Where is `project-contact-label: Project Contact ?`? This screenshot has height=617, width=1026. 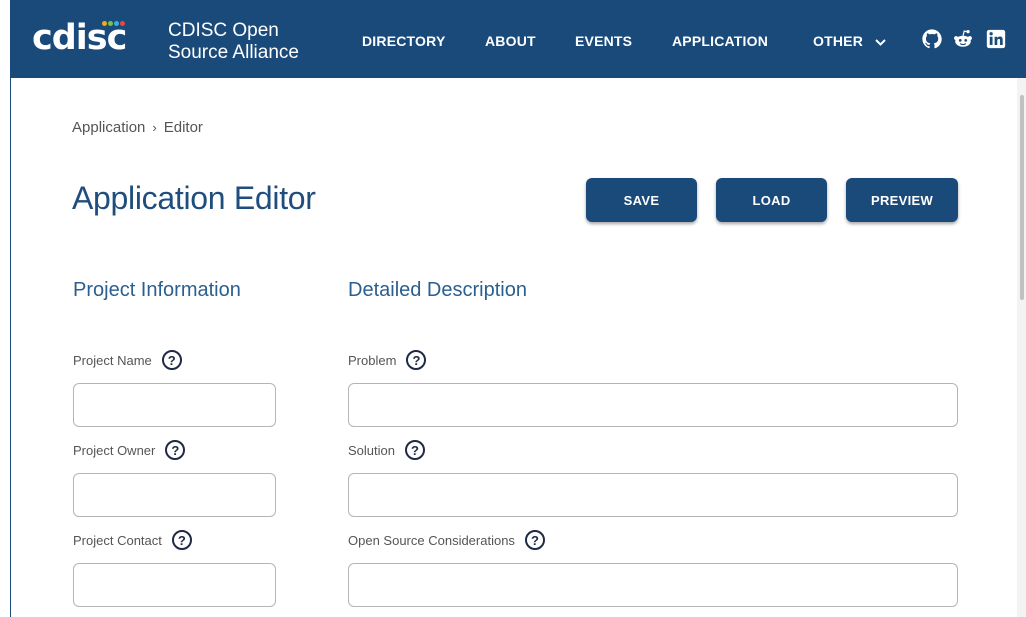 project-contact-label: Project Contact ? is located at coordinates (132, 540).